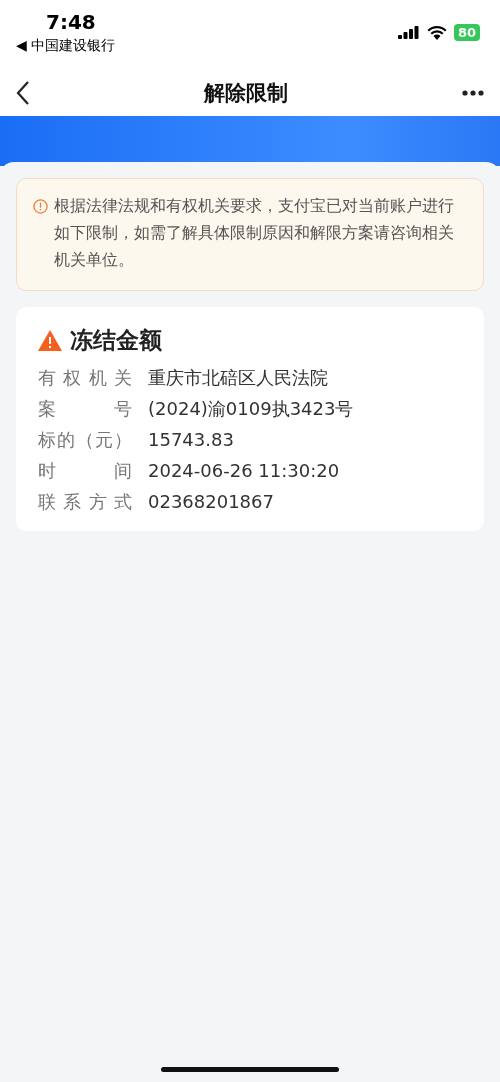 The height and width of the screenshot is (1082, 500). What do you see at coordinates (23, 93) in the screenshot?
I see `back-icon` at bounding box center [23, 93].